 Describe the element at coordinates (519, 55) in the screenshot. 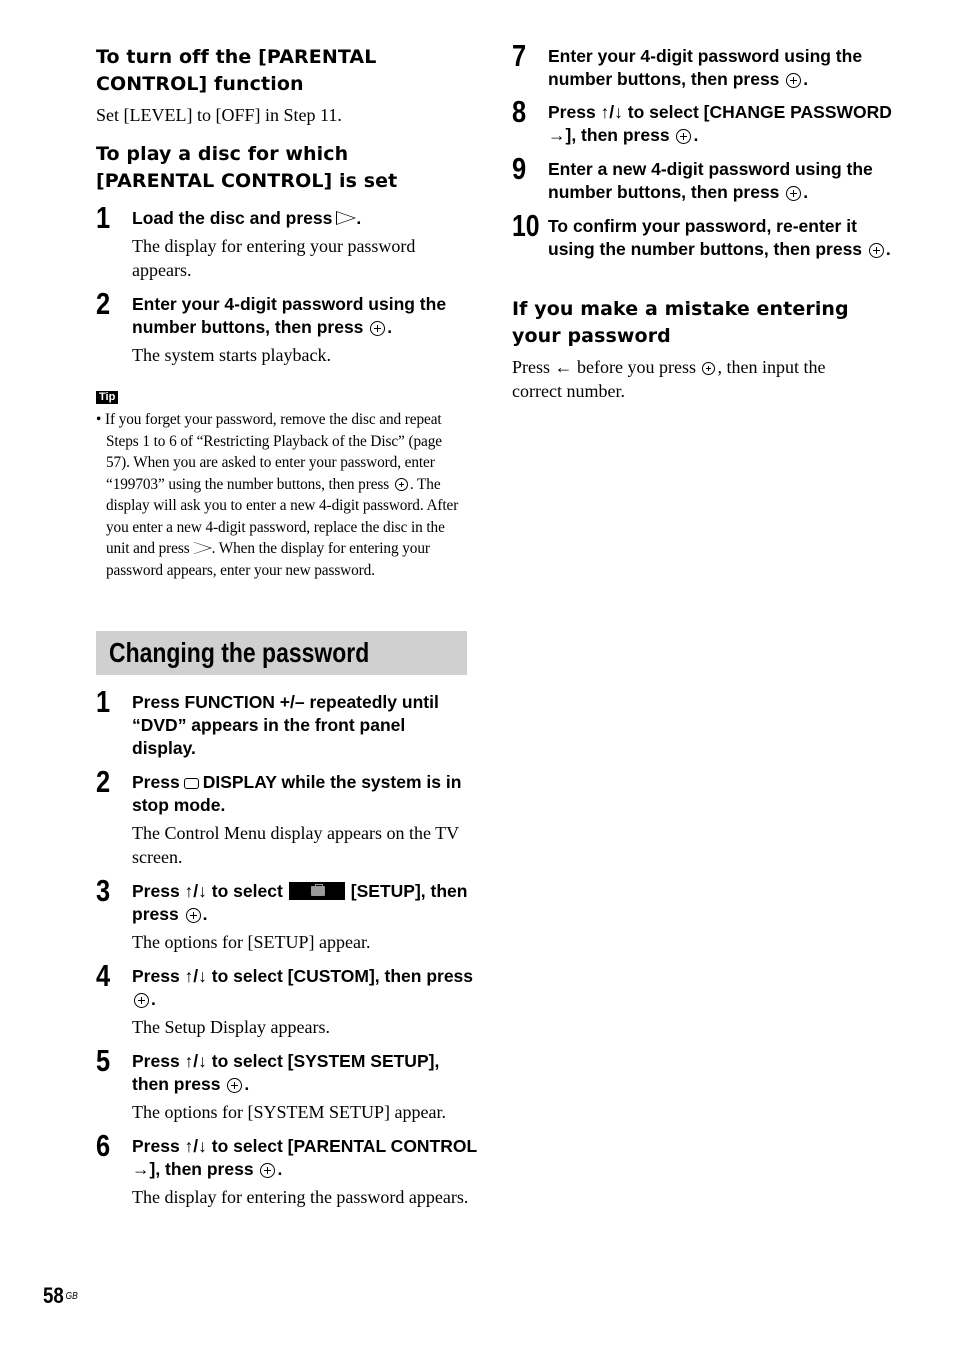

I see `step-number: 7` at that location.